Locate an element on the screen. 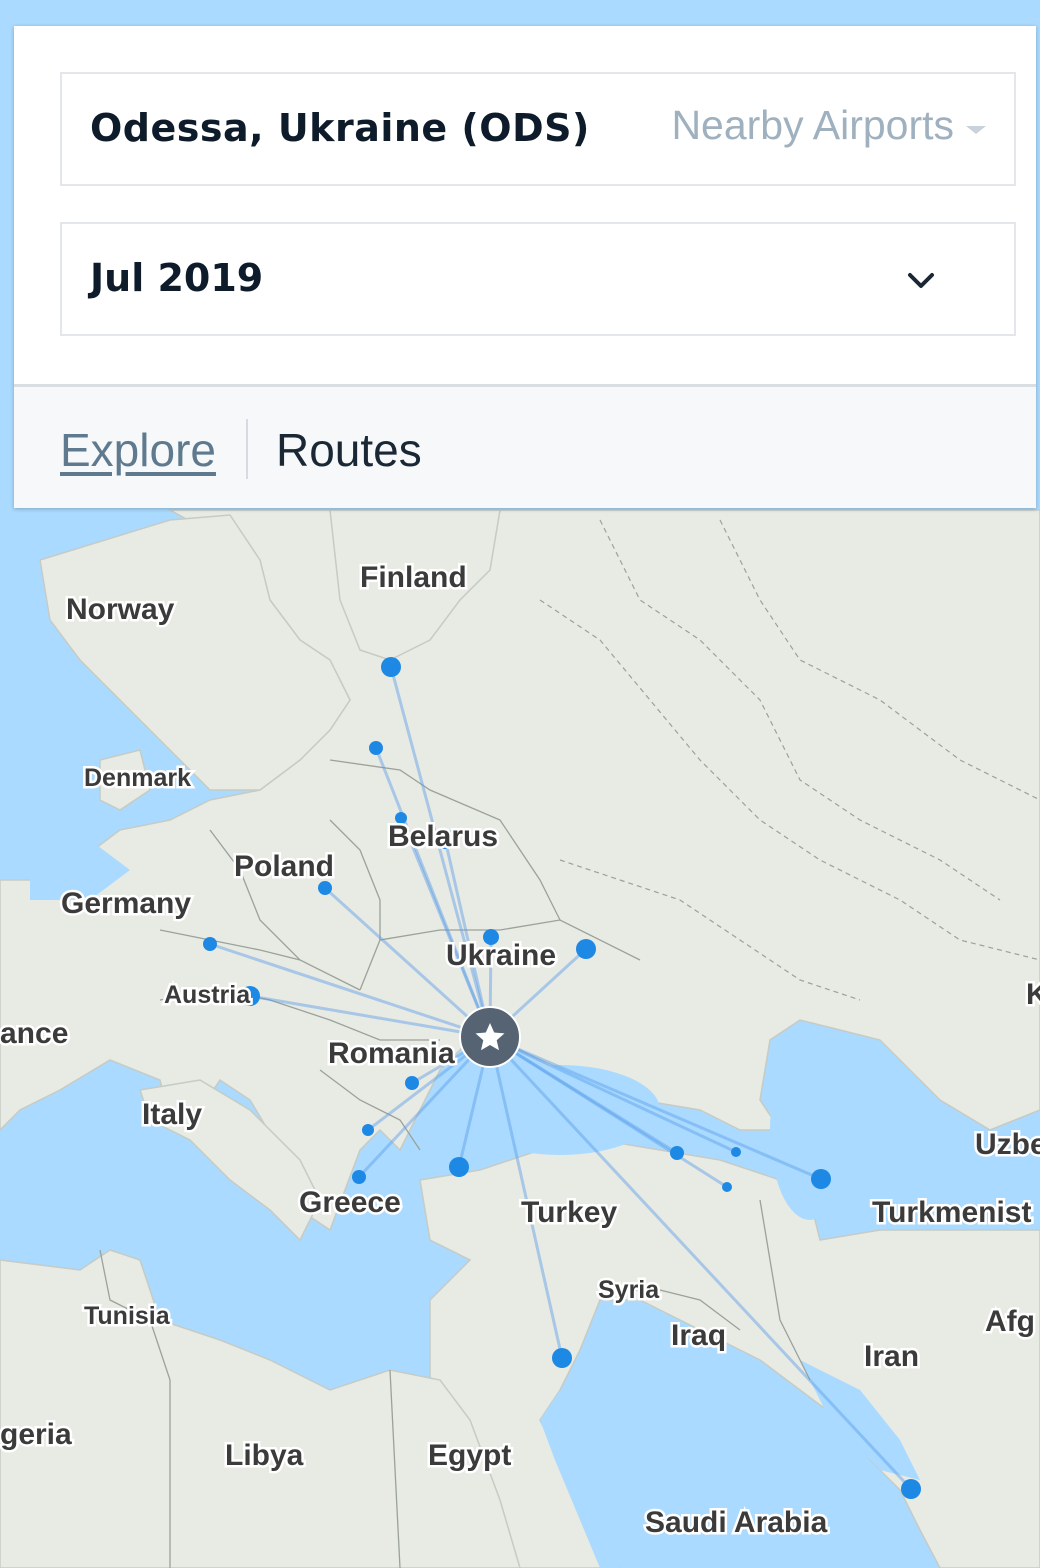 The image size is (1040, 1568). label-belarus: Belarus is located at coordinates (443, 836).